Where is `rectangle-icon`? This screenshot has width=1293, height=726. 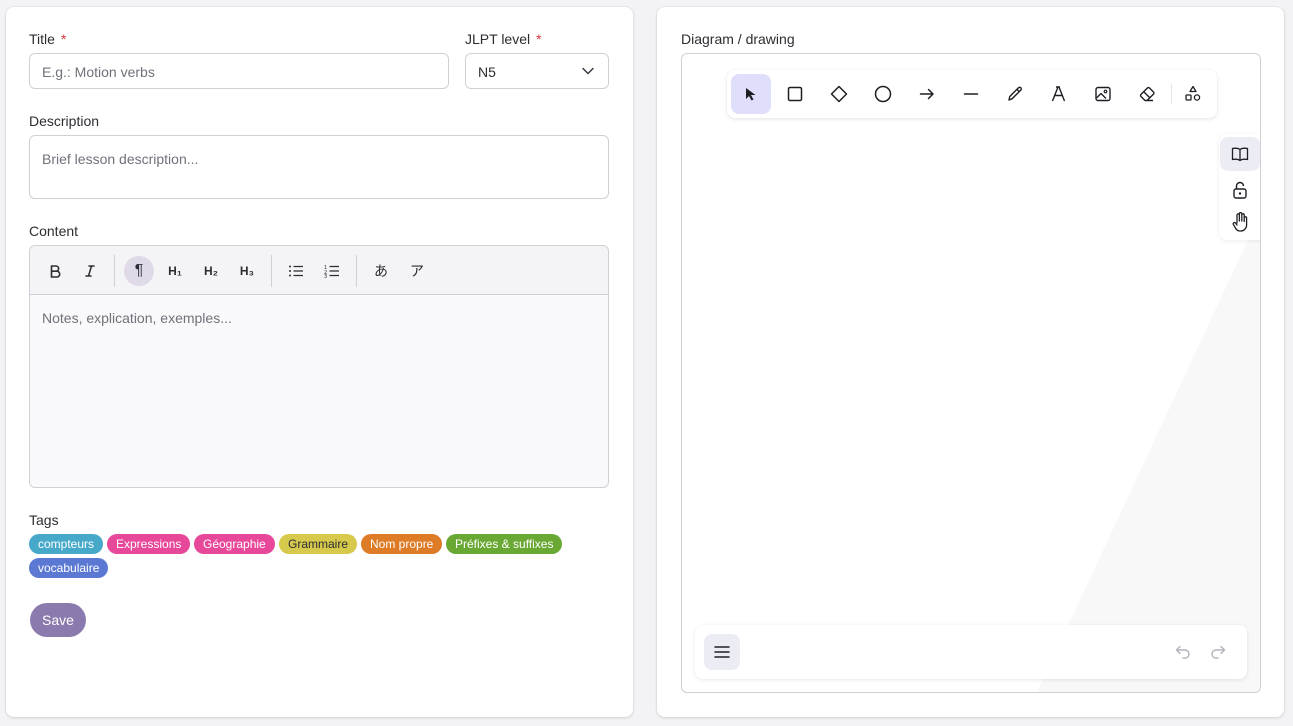
rectangle-icon is located at coordinates (795, 94).